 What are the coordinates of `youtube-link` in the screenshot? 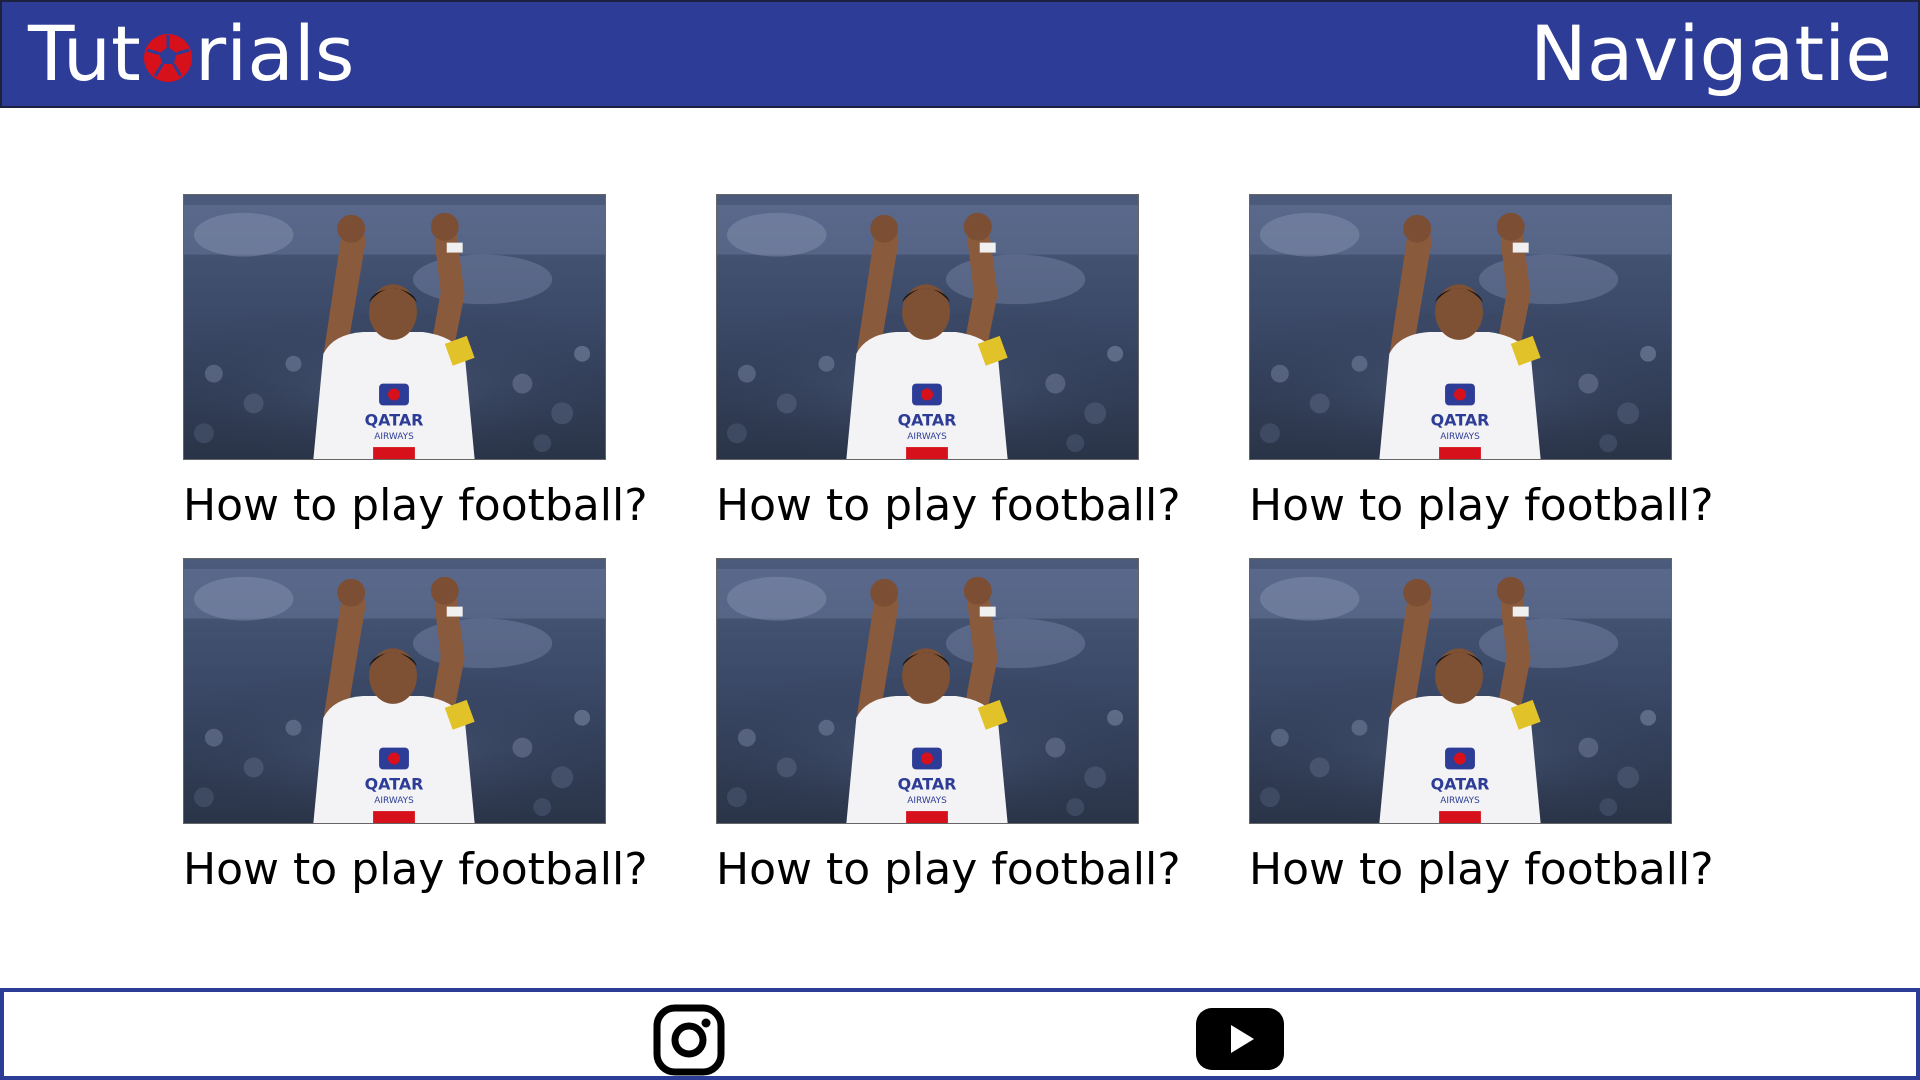 It's located at (1240, 1041).